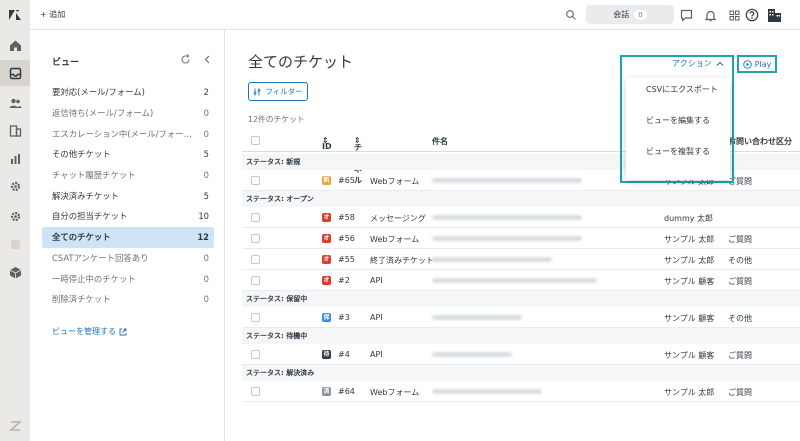  I want to click on notifications-bell-icon, so click(710, 15).